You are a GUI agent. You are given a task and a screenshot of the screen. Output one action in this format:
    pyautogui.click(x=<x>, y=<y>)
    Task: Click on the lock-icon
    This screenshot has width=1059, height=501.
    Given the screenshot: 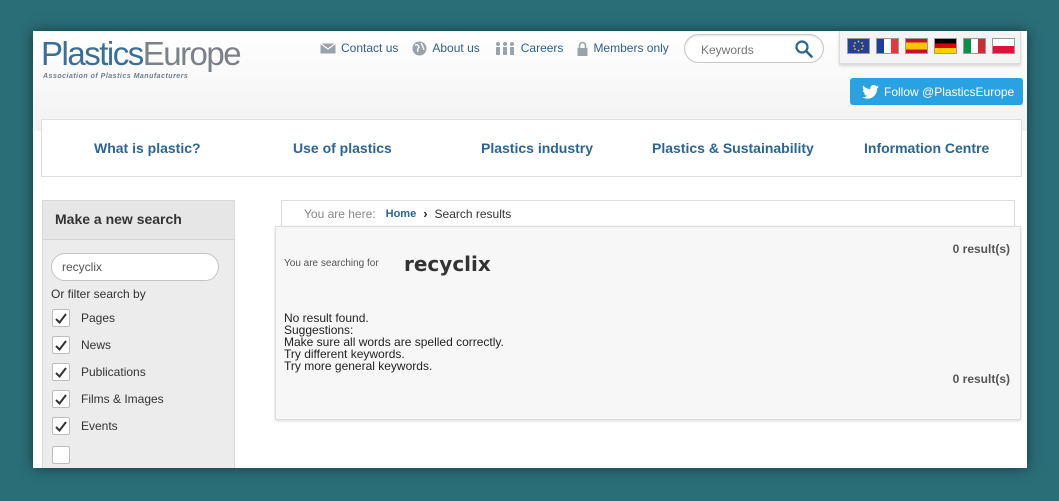 What is the action you would take?
    pyautogui.click(x=582, y=48)
    